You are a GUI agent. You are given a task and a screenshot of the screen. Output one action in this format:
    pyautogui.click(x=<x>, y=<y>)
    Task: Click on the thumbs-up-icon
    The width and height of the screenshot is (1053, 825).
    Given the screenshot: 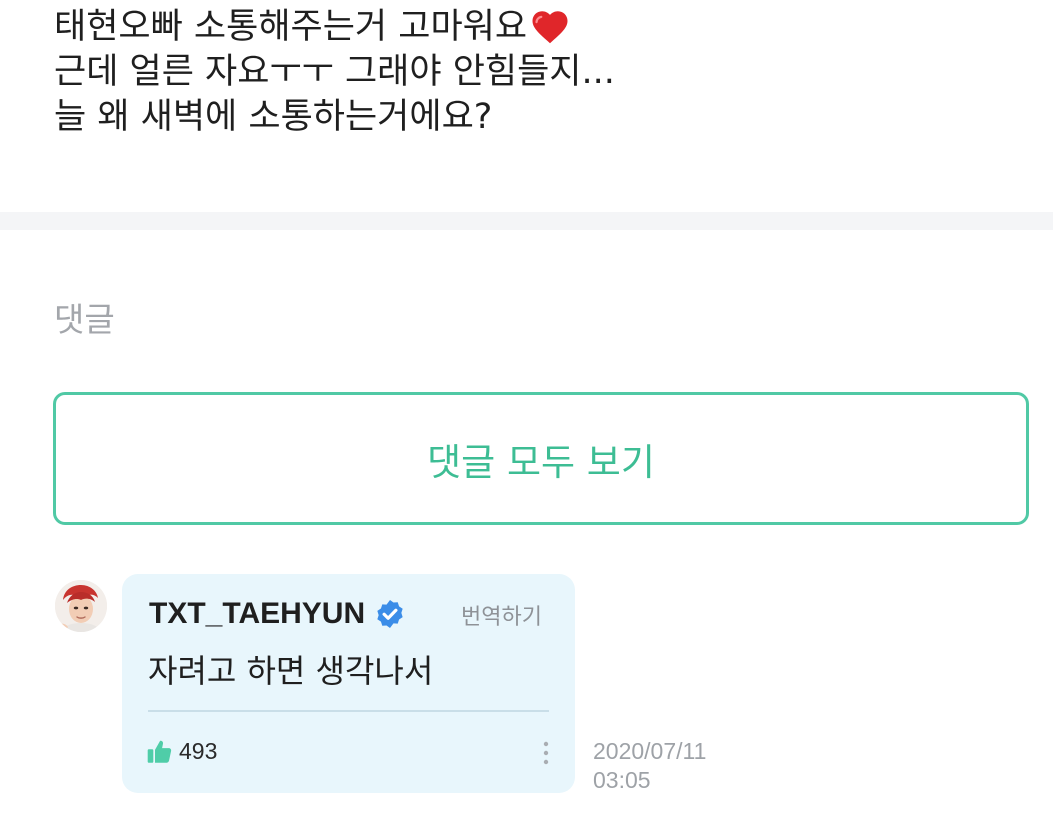 What is the action you would take?
    pyautogui.click(x=159, y=751)
    